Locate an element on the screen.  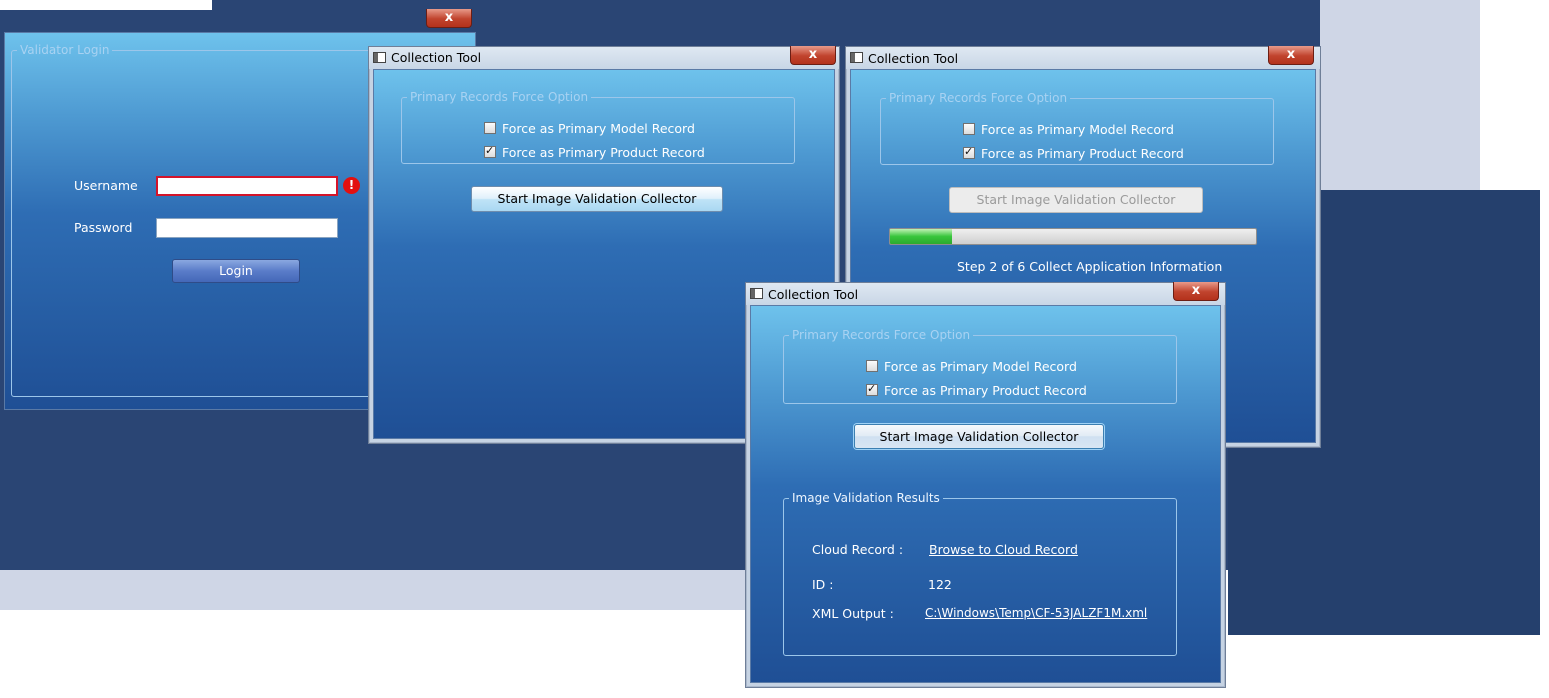
username-input is located at coordinates (247, 186).